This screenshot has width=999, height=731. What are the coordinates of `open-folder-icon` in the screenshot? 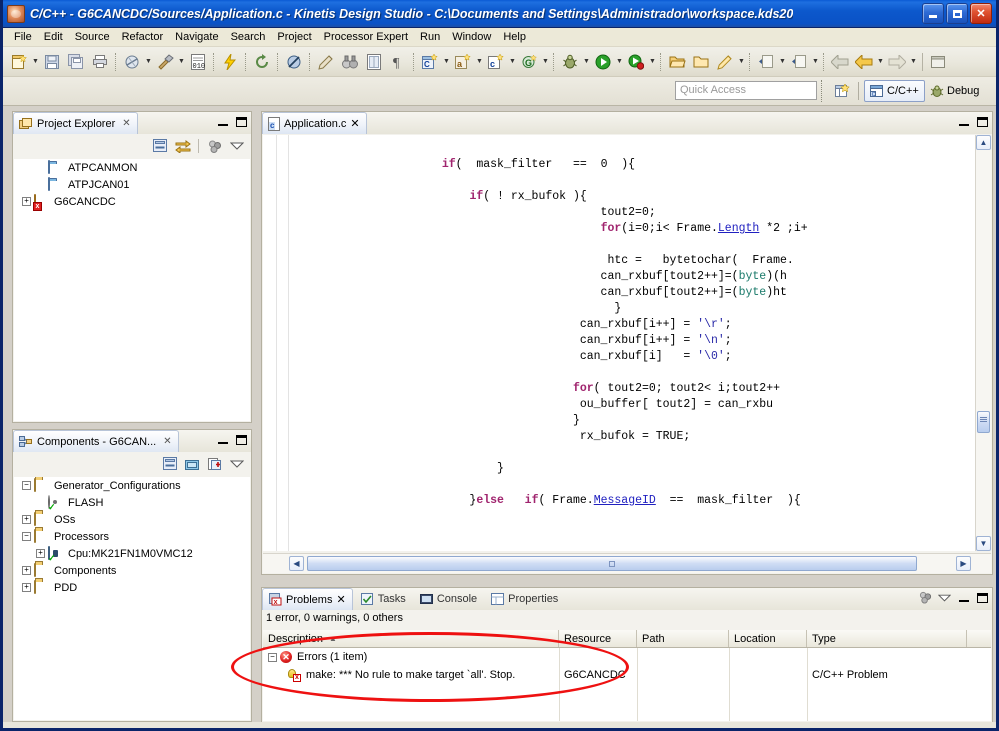 It's located at (701, 62).